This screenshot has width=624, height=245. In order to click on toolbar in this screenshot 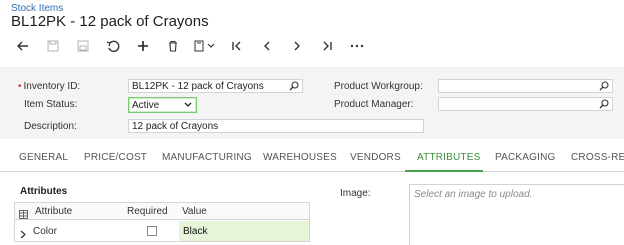, I will do `click(190, 46)`.